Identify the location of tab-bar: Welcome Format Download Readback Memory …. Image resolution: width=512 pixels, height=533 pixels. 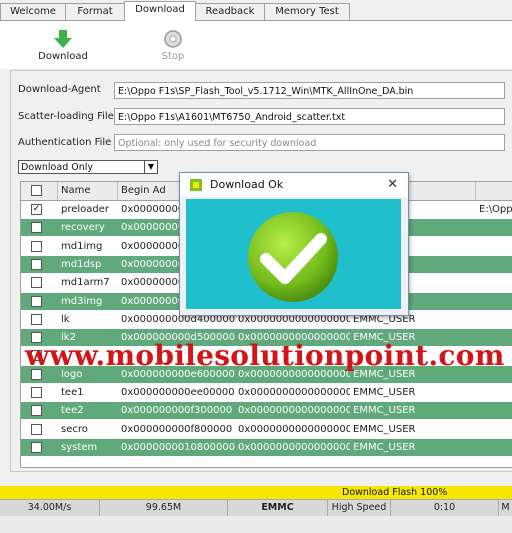
(256, 11).